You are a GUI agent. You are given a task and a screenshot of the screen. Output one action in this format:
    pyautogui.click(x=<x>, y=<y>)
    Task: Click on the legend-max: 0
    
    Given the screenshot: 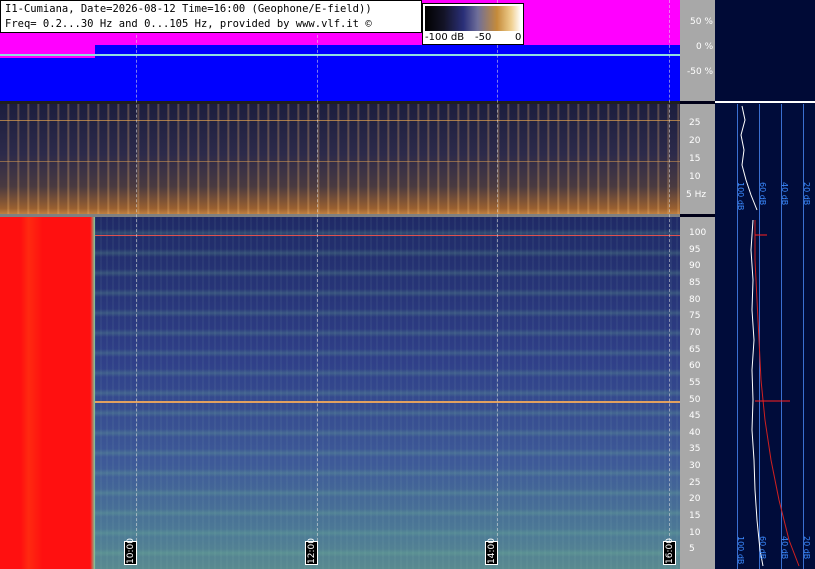 What is the action you would take?
    pyautogui.click(x=518, y=37)
    